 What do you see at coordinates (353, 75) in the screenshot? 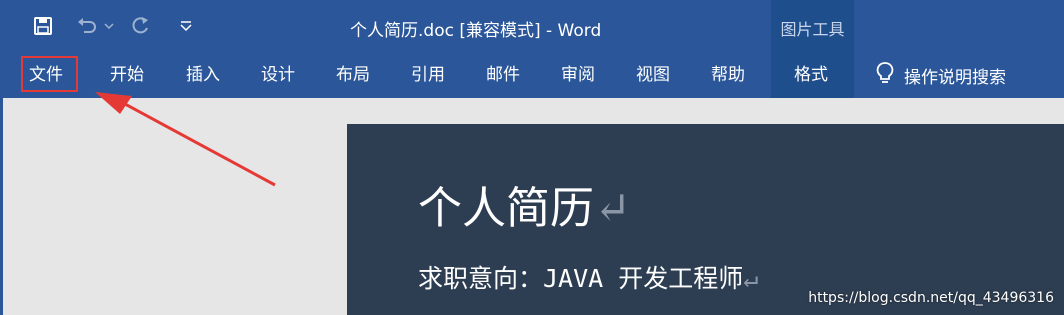
I see `tab-layout: 布局` at bounding box center [353, 75].